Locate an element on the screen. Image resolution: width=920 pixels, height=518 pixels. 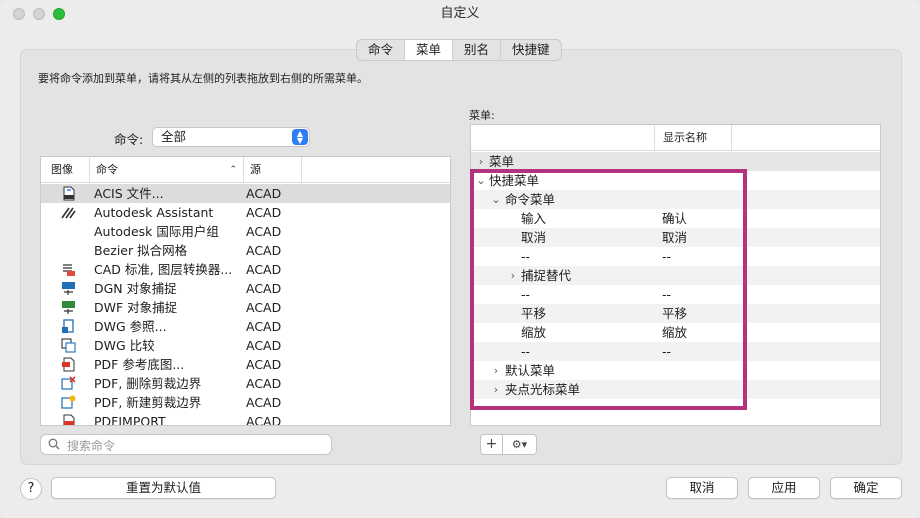
list-item: CAD 标准, 图层转换器... ACAD is located at coordinates (245, 269).